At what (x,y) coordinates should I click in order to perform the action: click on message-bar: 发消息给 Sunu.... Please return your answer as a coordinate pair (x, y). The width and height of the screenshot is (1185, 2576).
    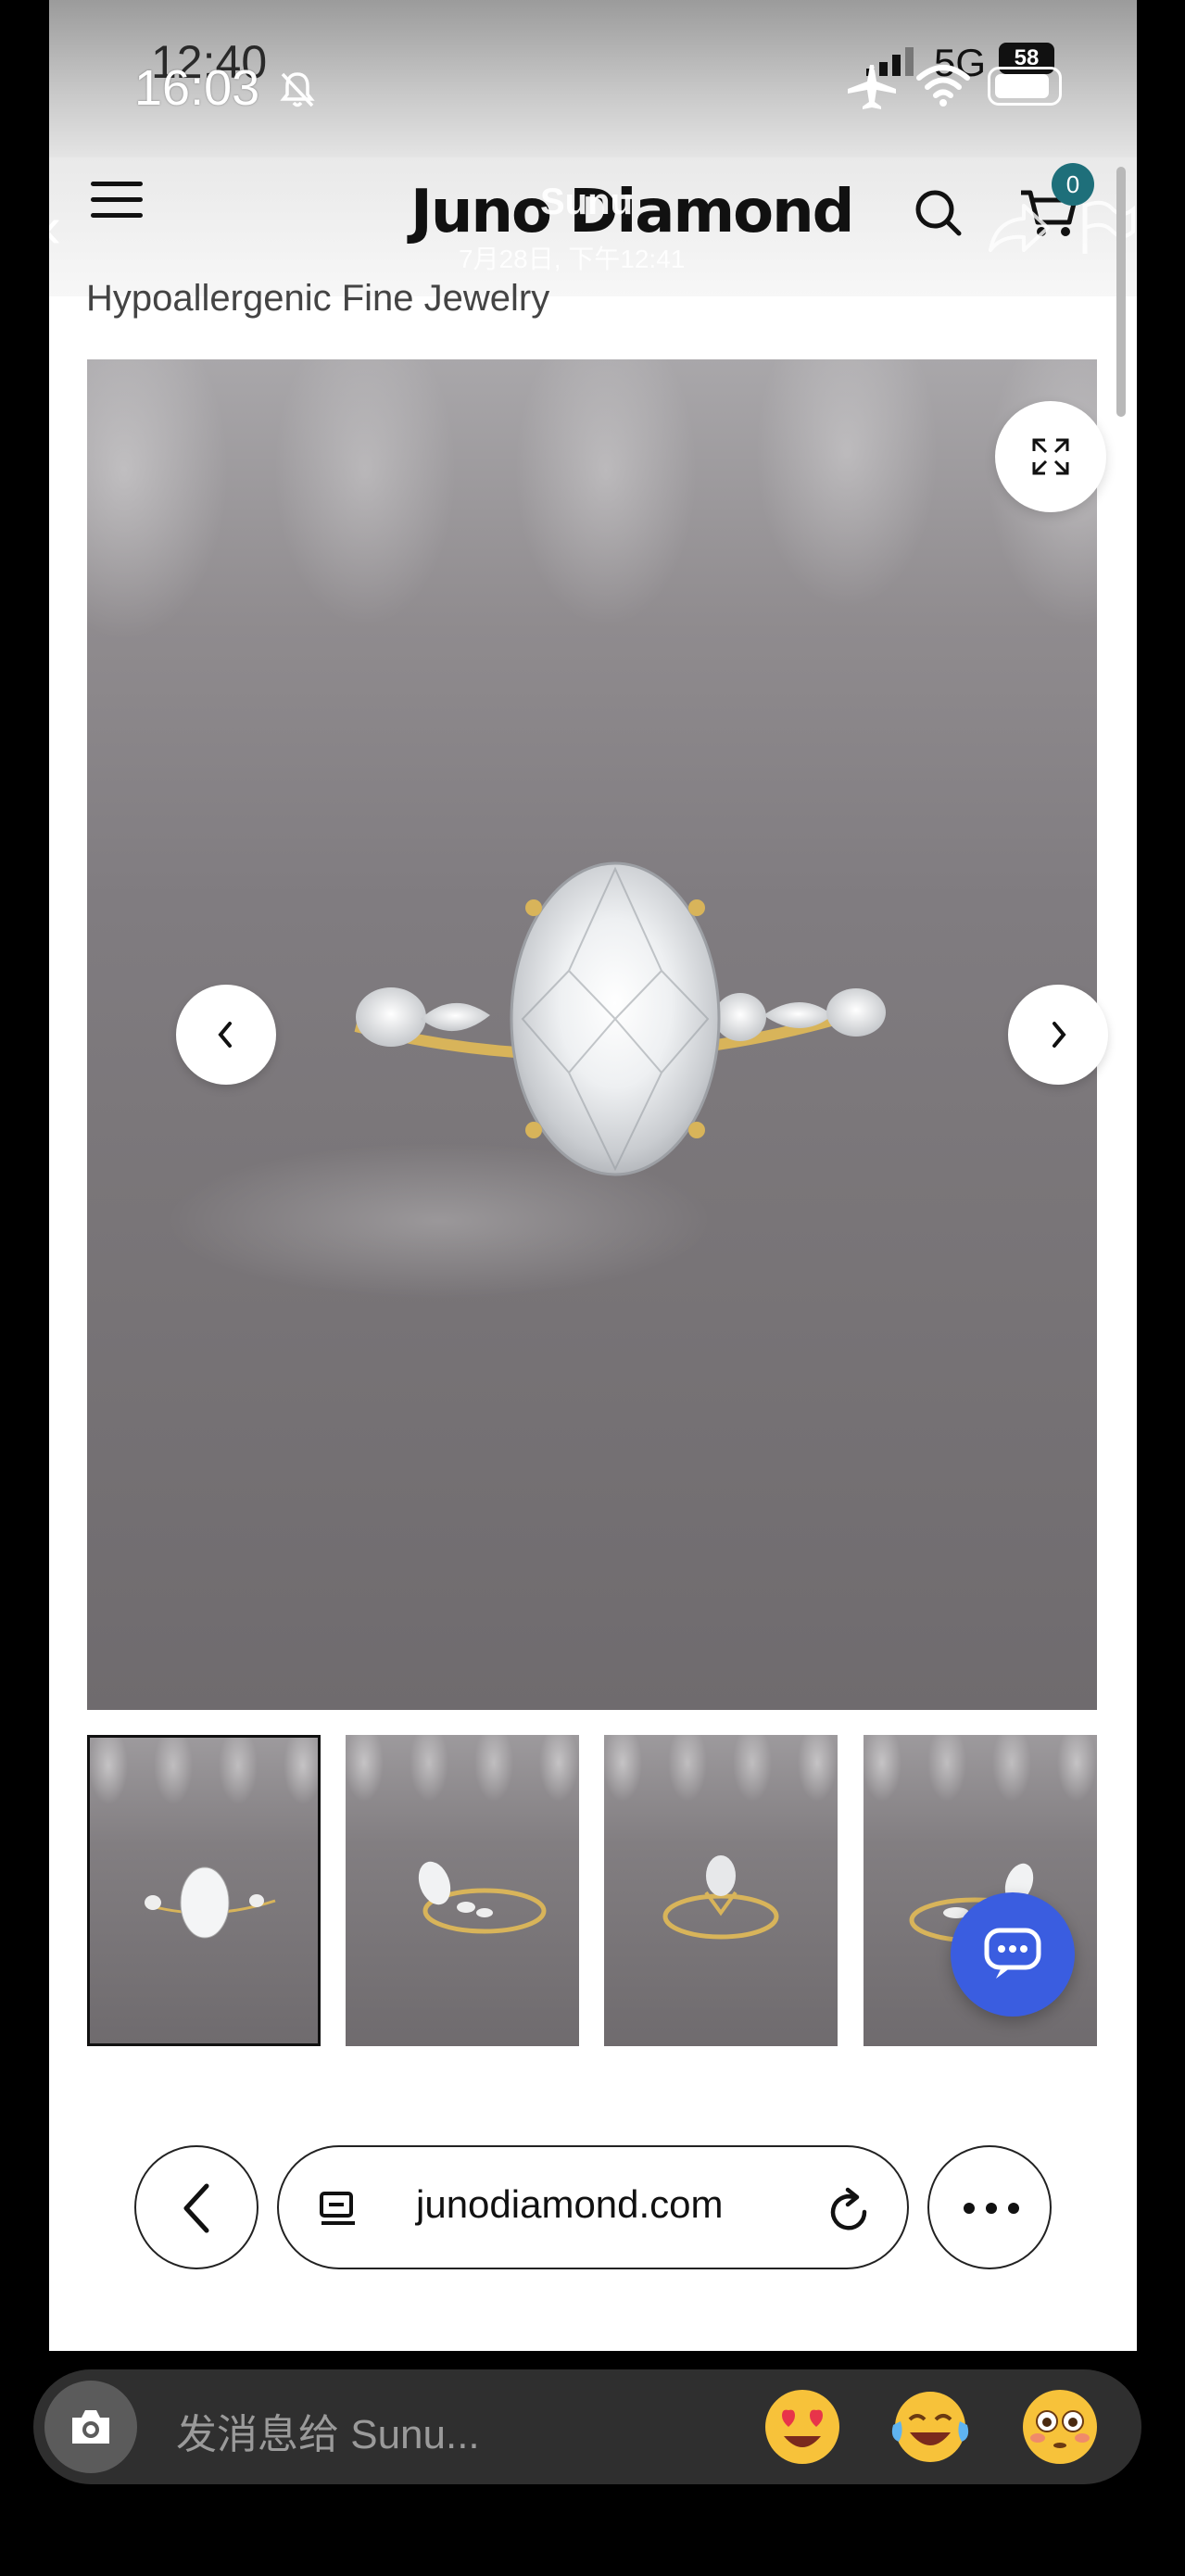
    Looking at the image, I should click on (587, 2426).